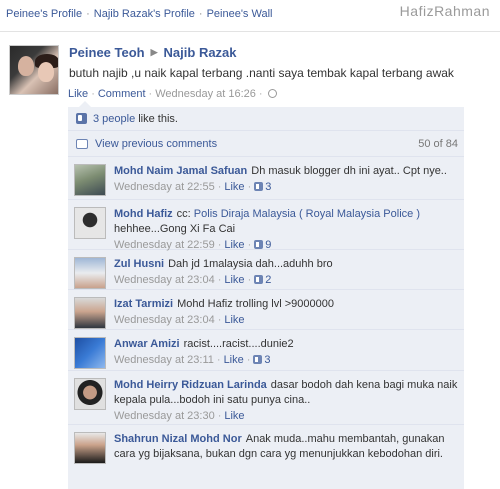 This screenshot has height=489, width=500. Describe the element at coordinates (122, 94) in the screenshot. I see `post-comment-link: Comment` at that location.